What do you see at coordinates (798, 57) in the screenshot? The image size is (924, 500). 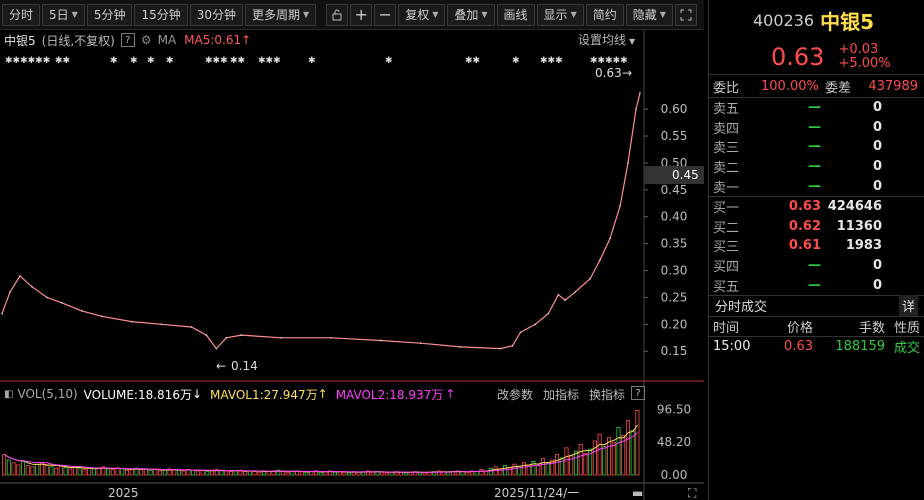 I see `last-price: 0.63` at bounding box center [798, 57].